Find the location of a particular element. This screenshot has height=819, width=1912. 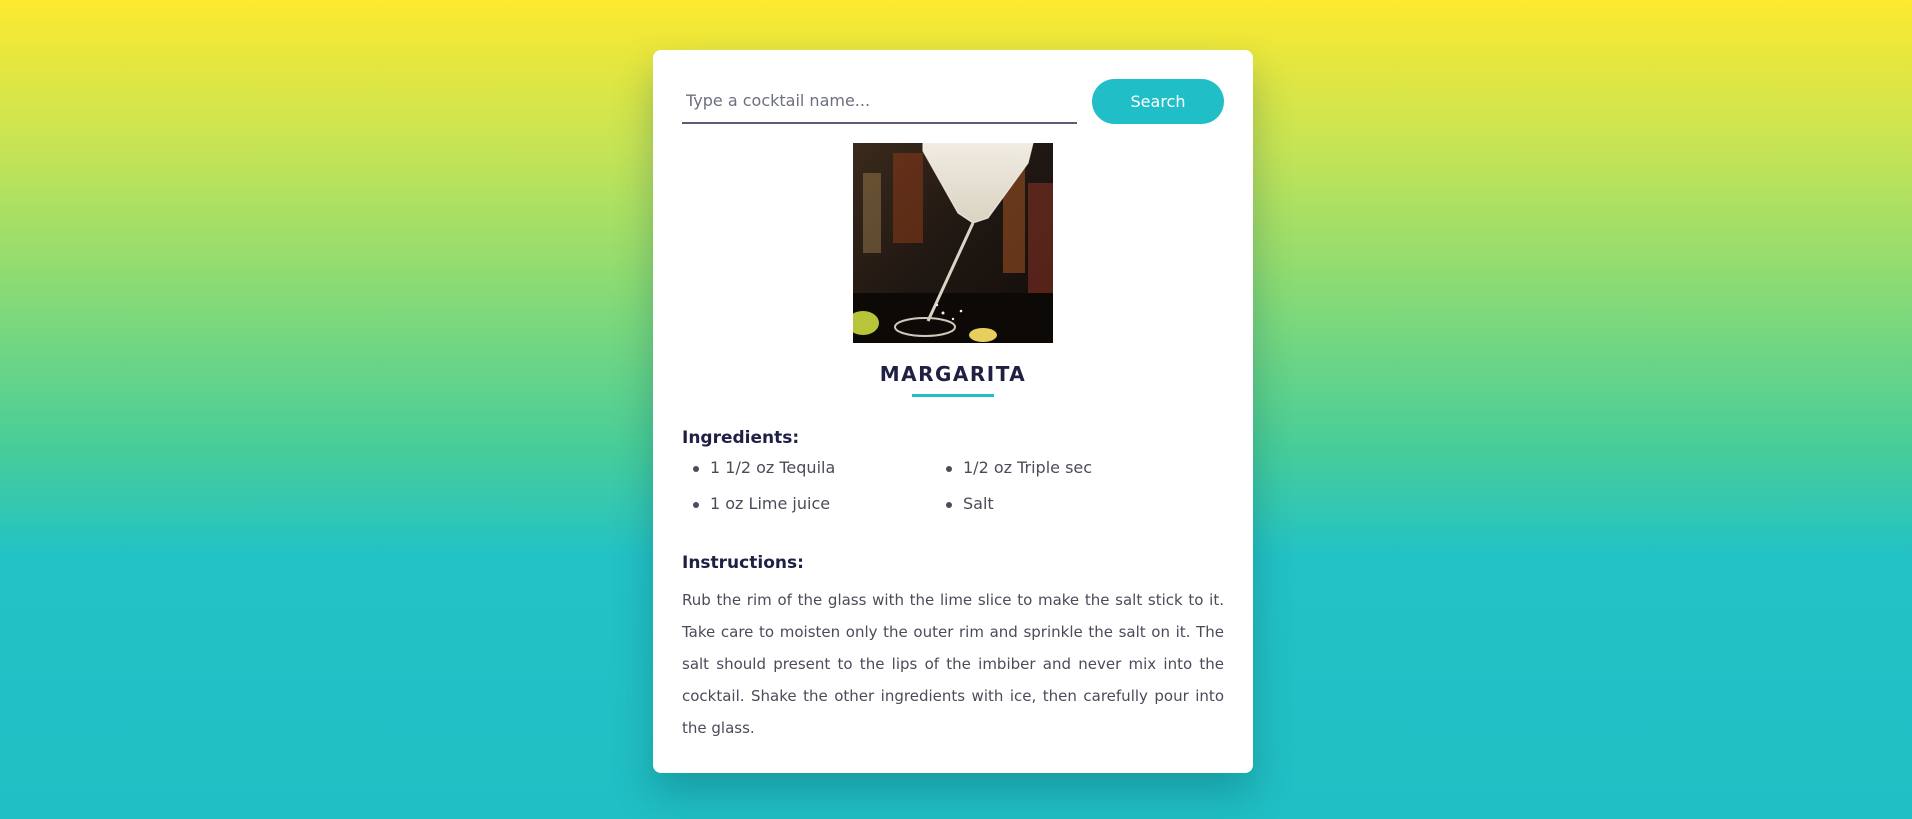

search-bar: Search is located at coordinates (953, 101).